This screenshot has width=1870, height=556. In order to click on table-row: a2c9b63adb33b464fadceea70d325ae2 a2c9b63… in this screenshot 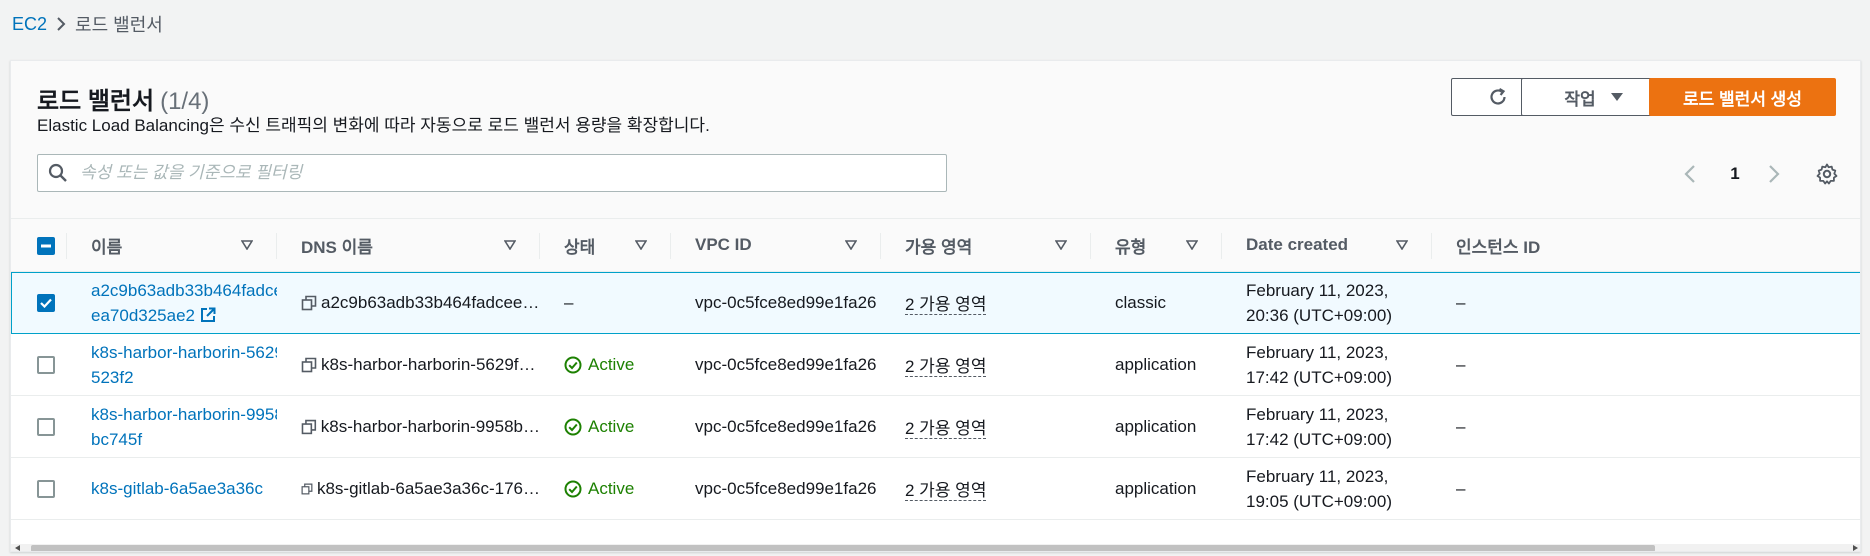, I will do `click(935, 302)`.